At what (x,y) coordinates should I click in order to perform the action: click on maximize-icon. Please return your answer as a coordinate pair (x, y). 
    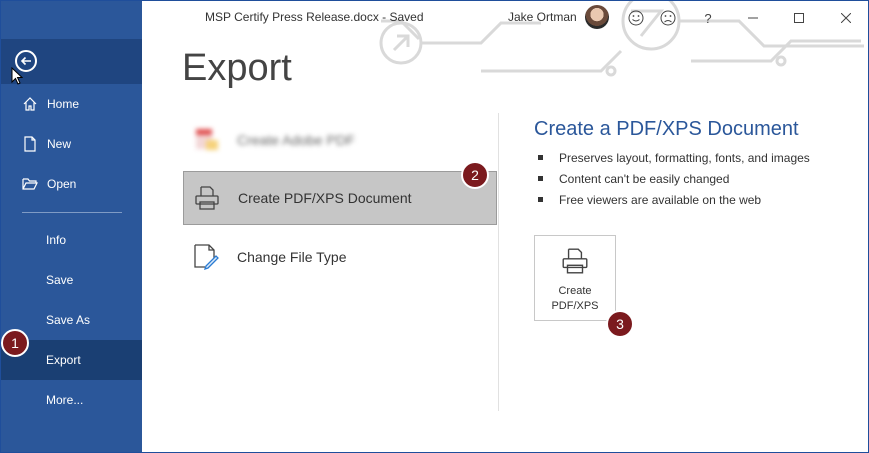
    Looking at the image, I should click on (799, 18).